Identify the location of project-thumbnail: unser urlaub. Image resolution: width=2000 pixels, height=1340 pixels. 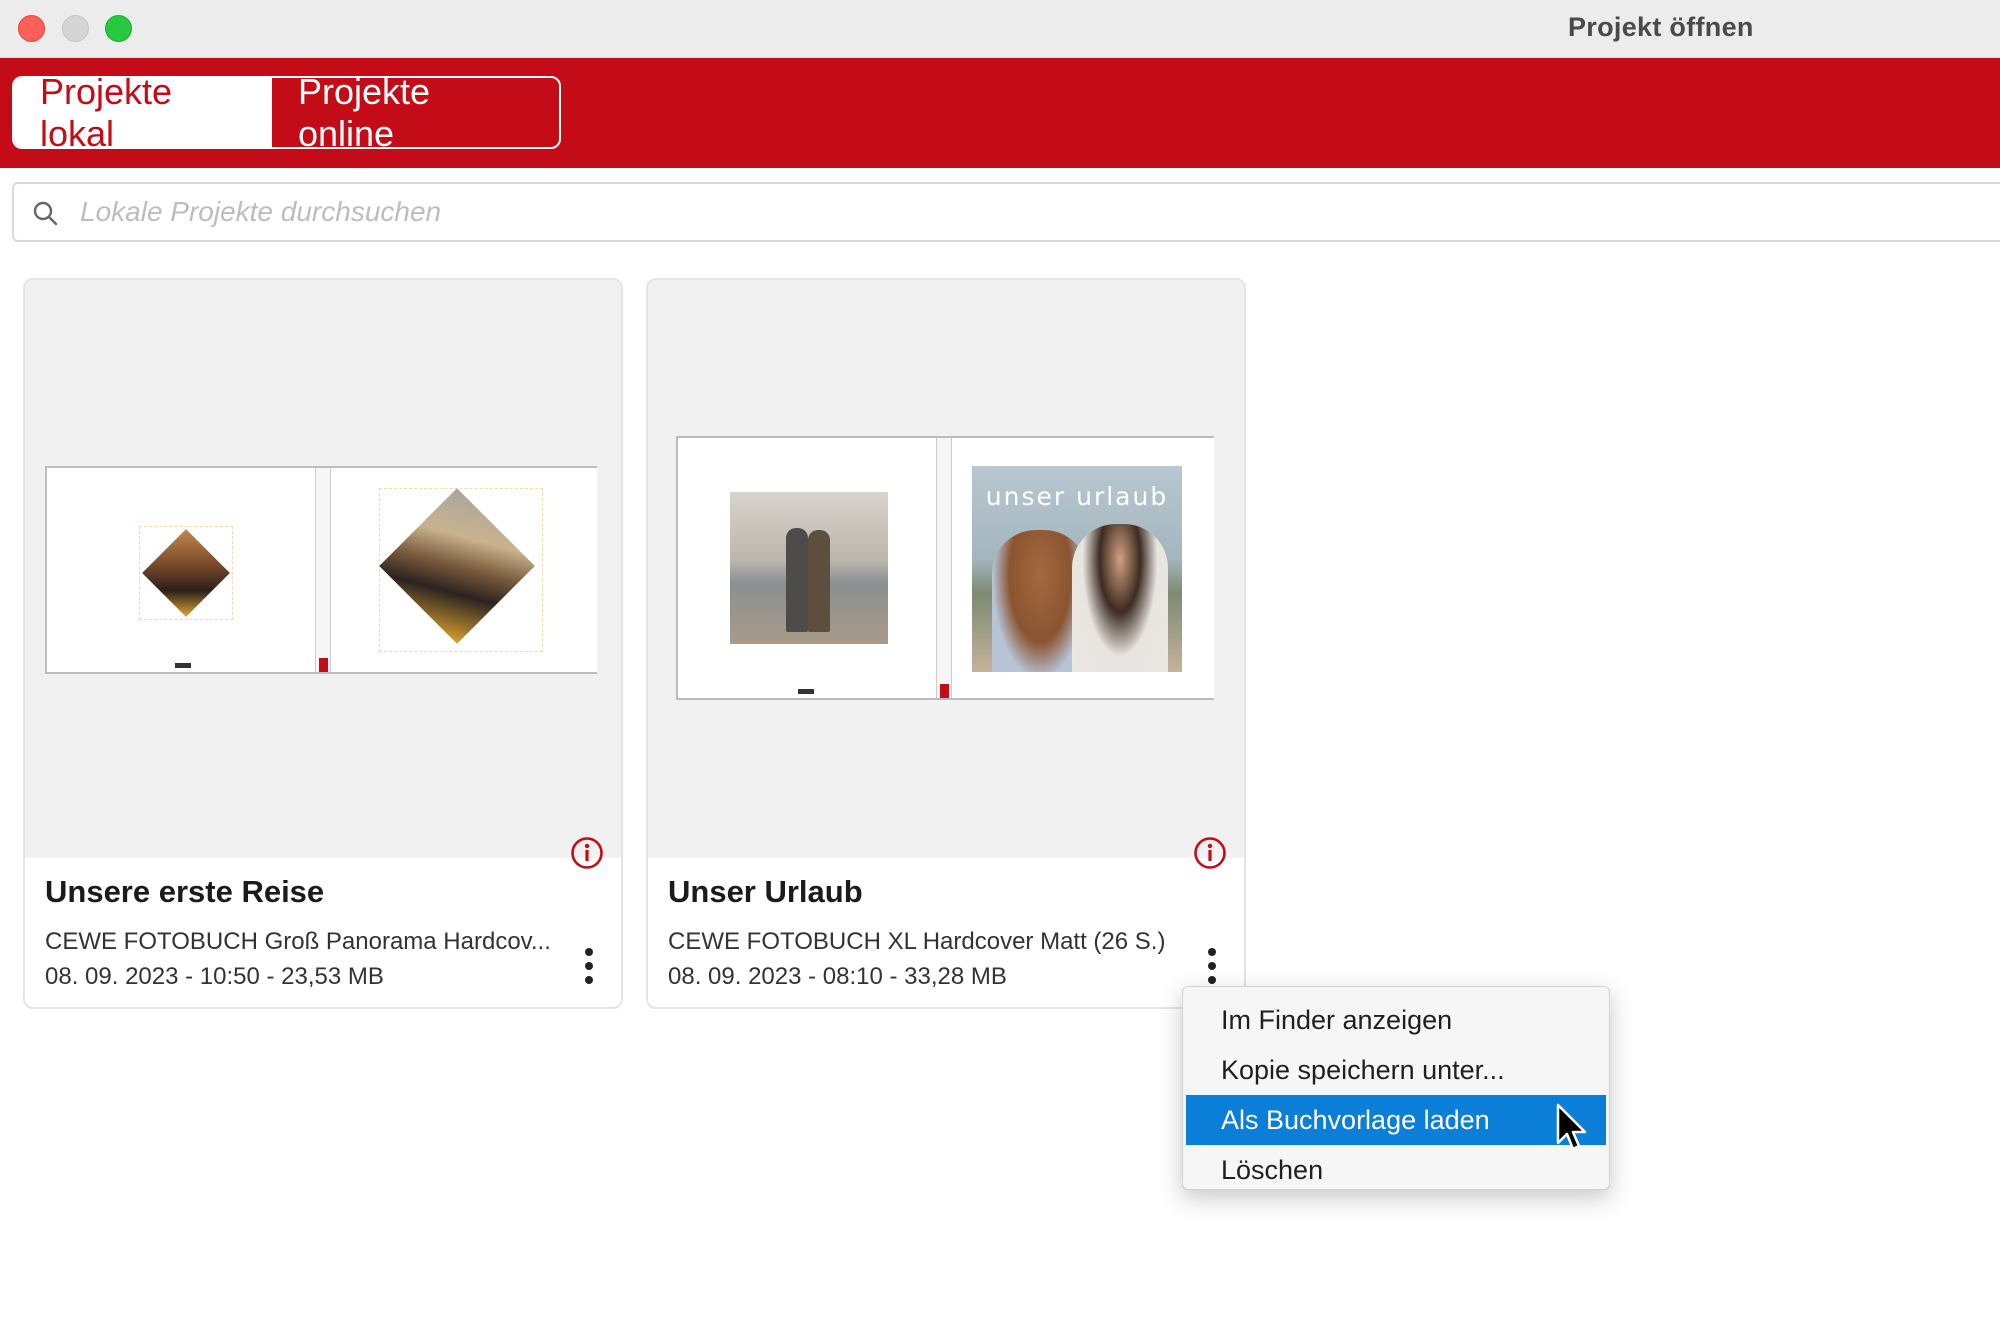
(946, 574).